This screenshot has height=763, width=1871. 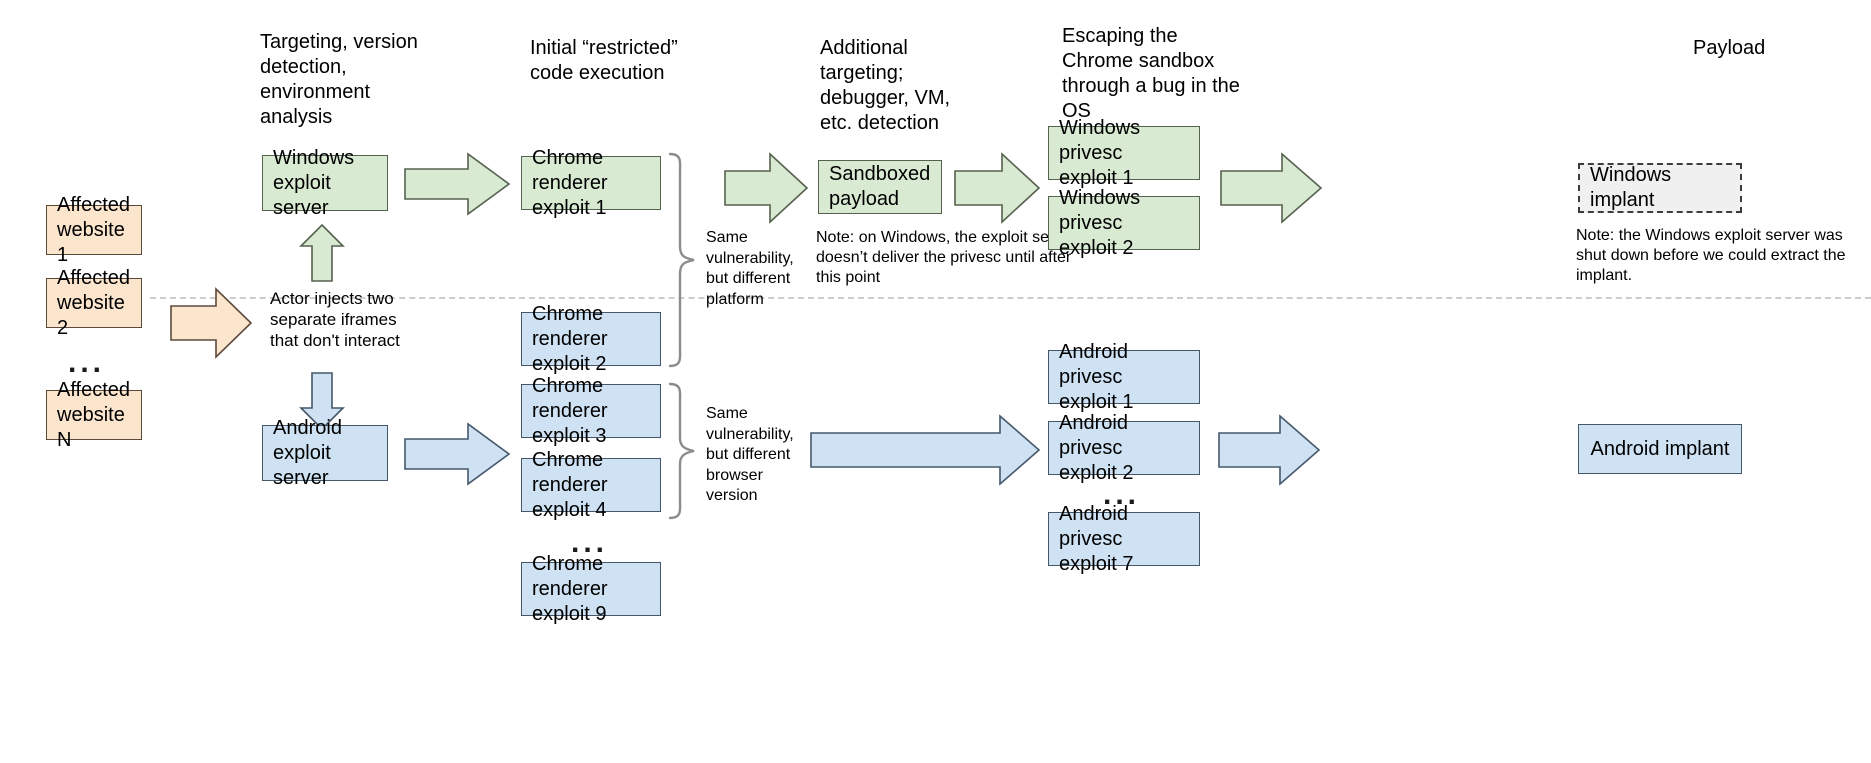 I want to click on chrome-renderer-exploit-2-box: Chrome renderer exploit 2, so click(x=591, y=339).